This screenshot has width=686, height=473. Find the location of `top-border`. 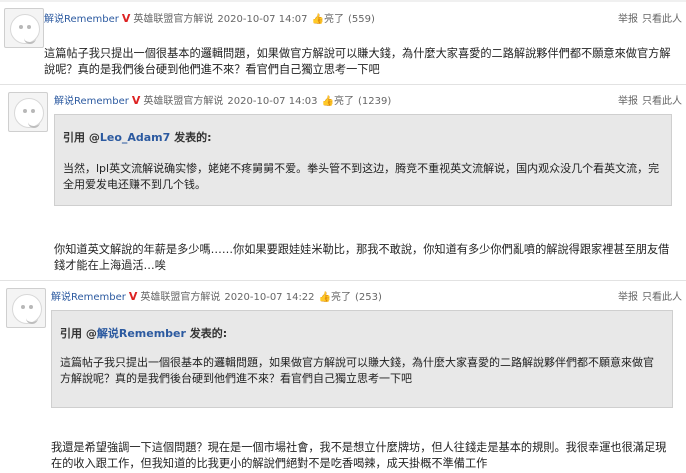

top-border is located at coordinates (343, 1).